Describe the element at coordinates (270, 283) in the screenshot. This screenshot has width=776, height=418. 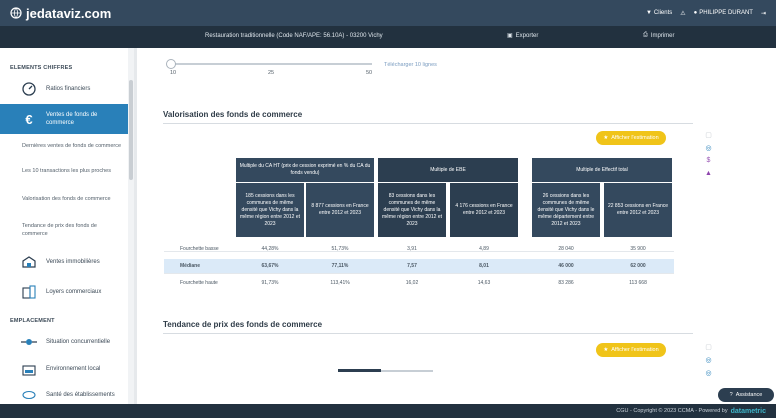
I see `table-cell: 91,73%` at that location.